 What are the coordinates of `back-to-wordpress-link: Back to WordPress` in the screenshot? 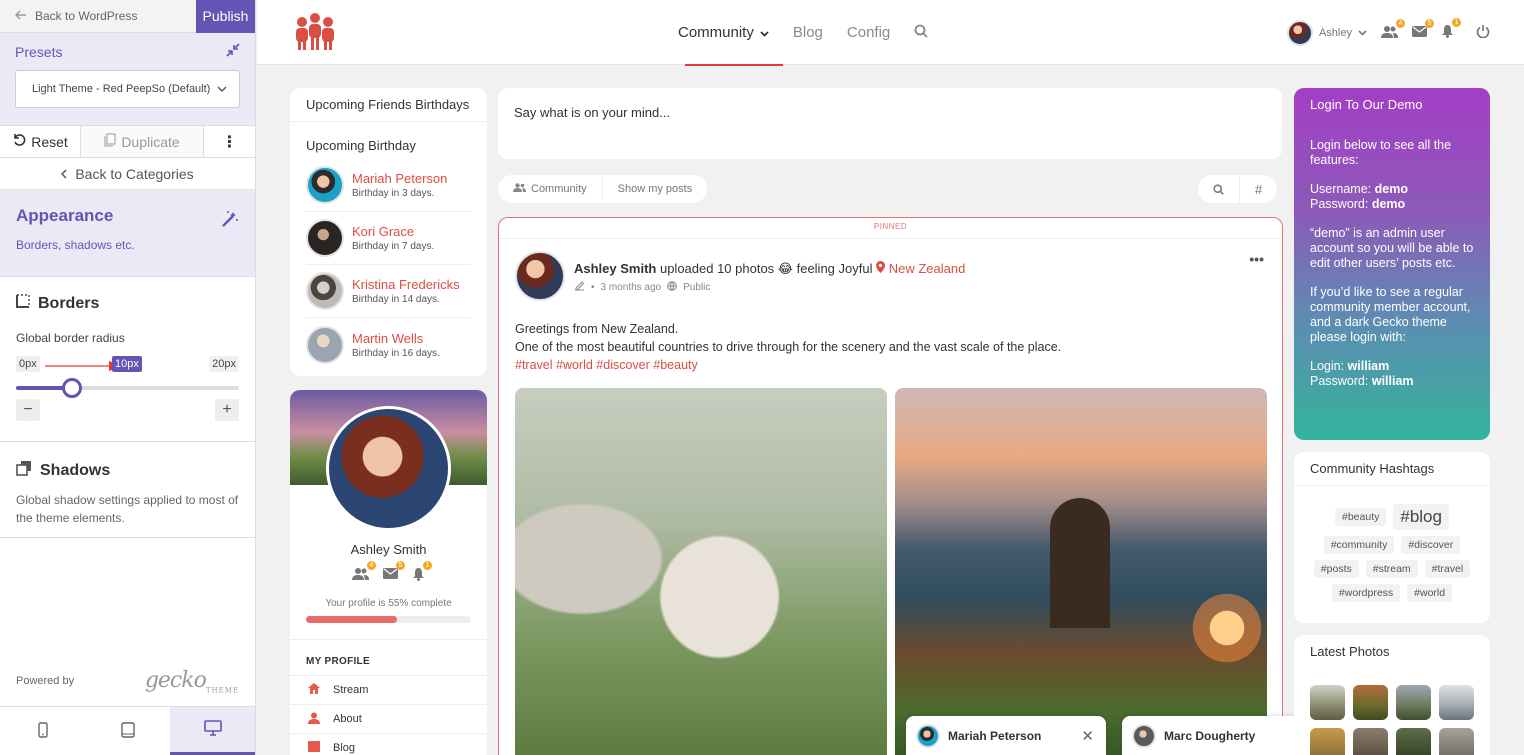 It's located at (98, 16).